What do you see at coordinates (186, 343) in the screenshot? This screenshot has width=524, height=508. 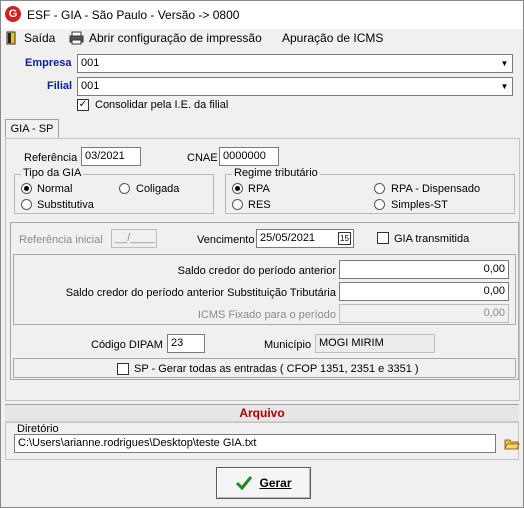 I see `dipam-field: 23` at bounding box center [186, 343].